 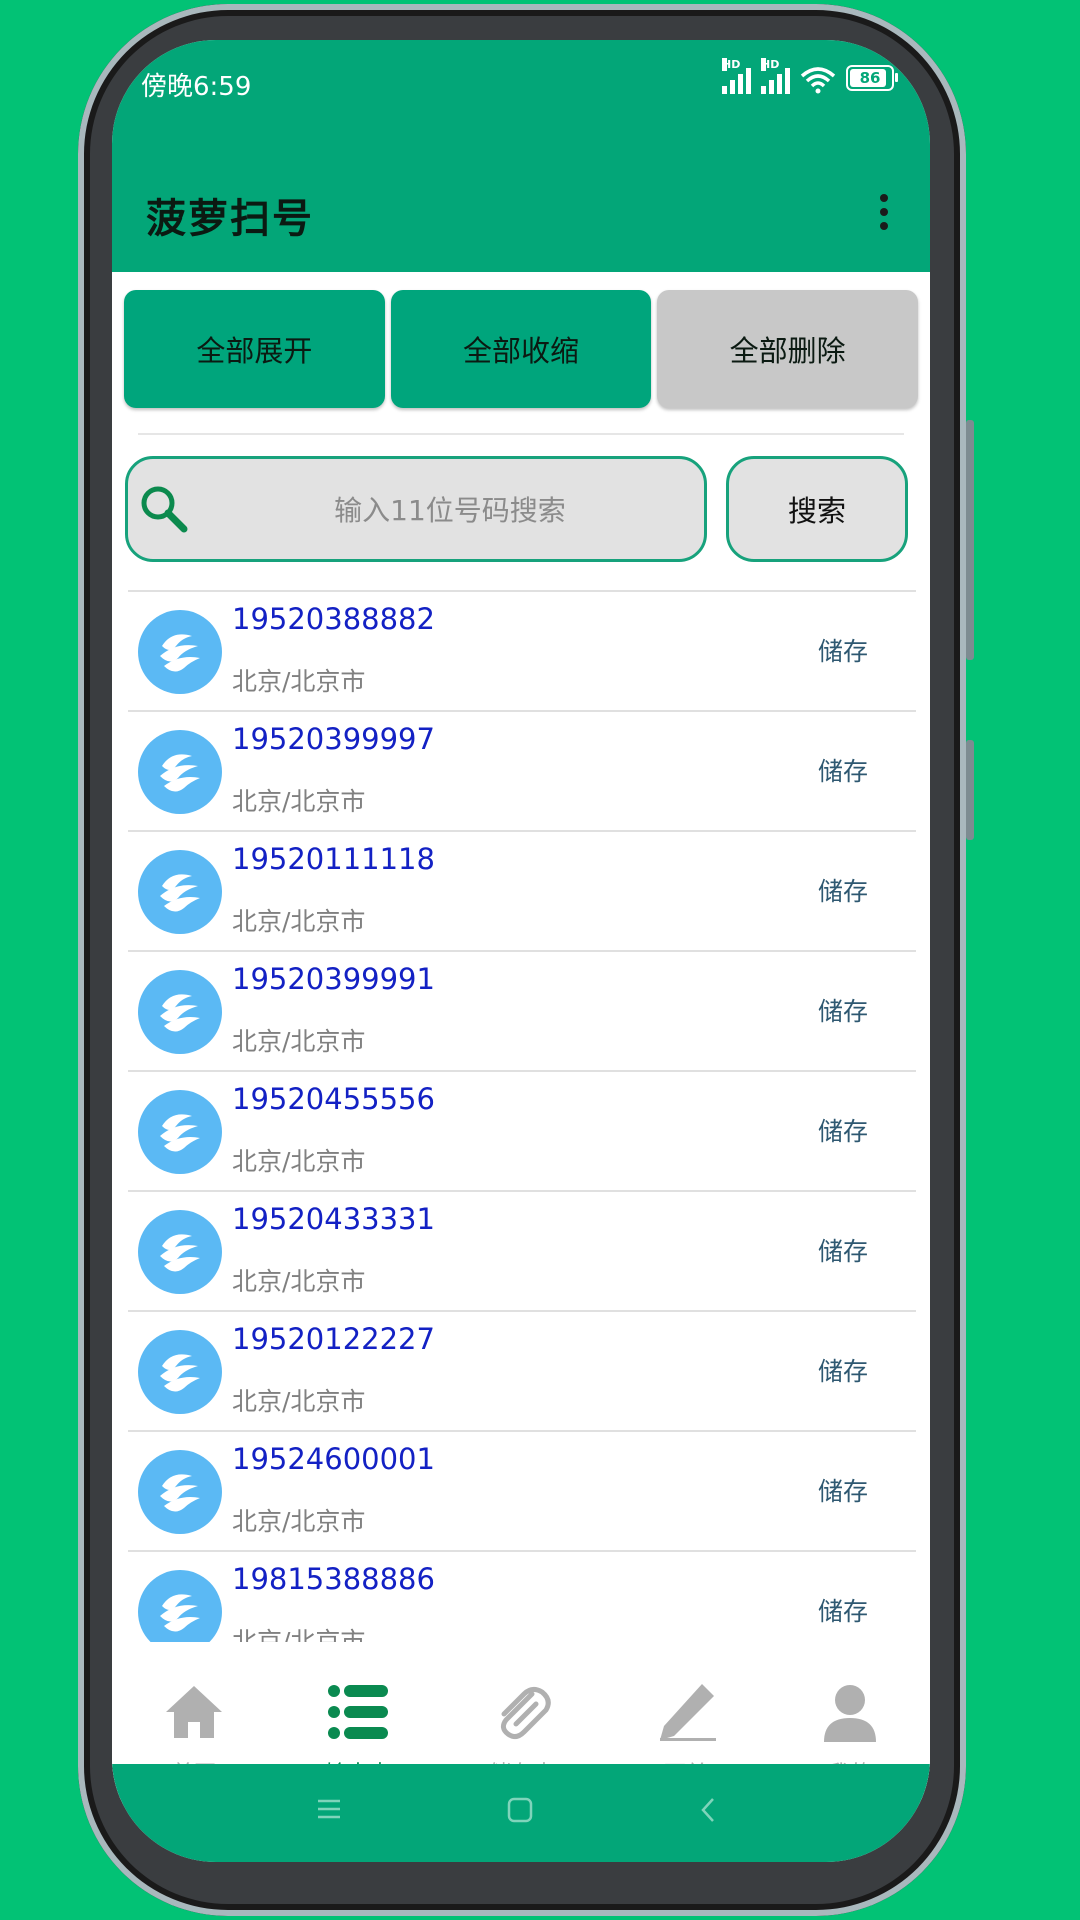 What do you see at coordinates (522, 770) in the screenshot?
I see `list-item: 19520399997 北京/北京市 储存` at bounding box center [522, 770].